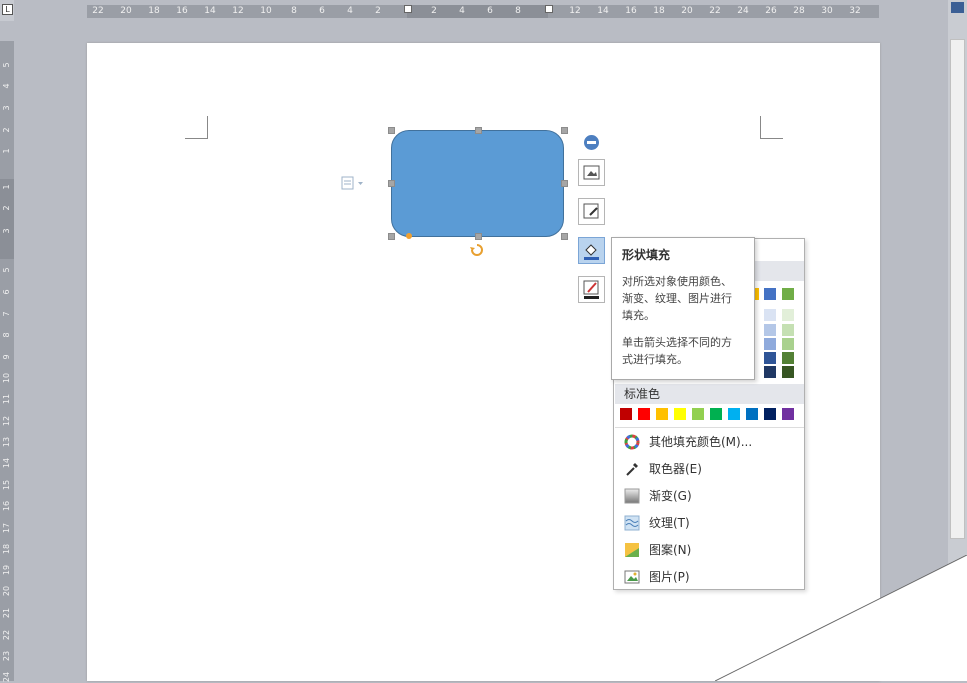 The width and height of the screenshot is (967, 683). What do you see at coordinates (957, 289) in the screenshot?
I see `scrollbar-thumb` at bounding box center [957, 289].